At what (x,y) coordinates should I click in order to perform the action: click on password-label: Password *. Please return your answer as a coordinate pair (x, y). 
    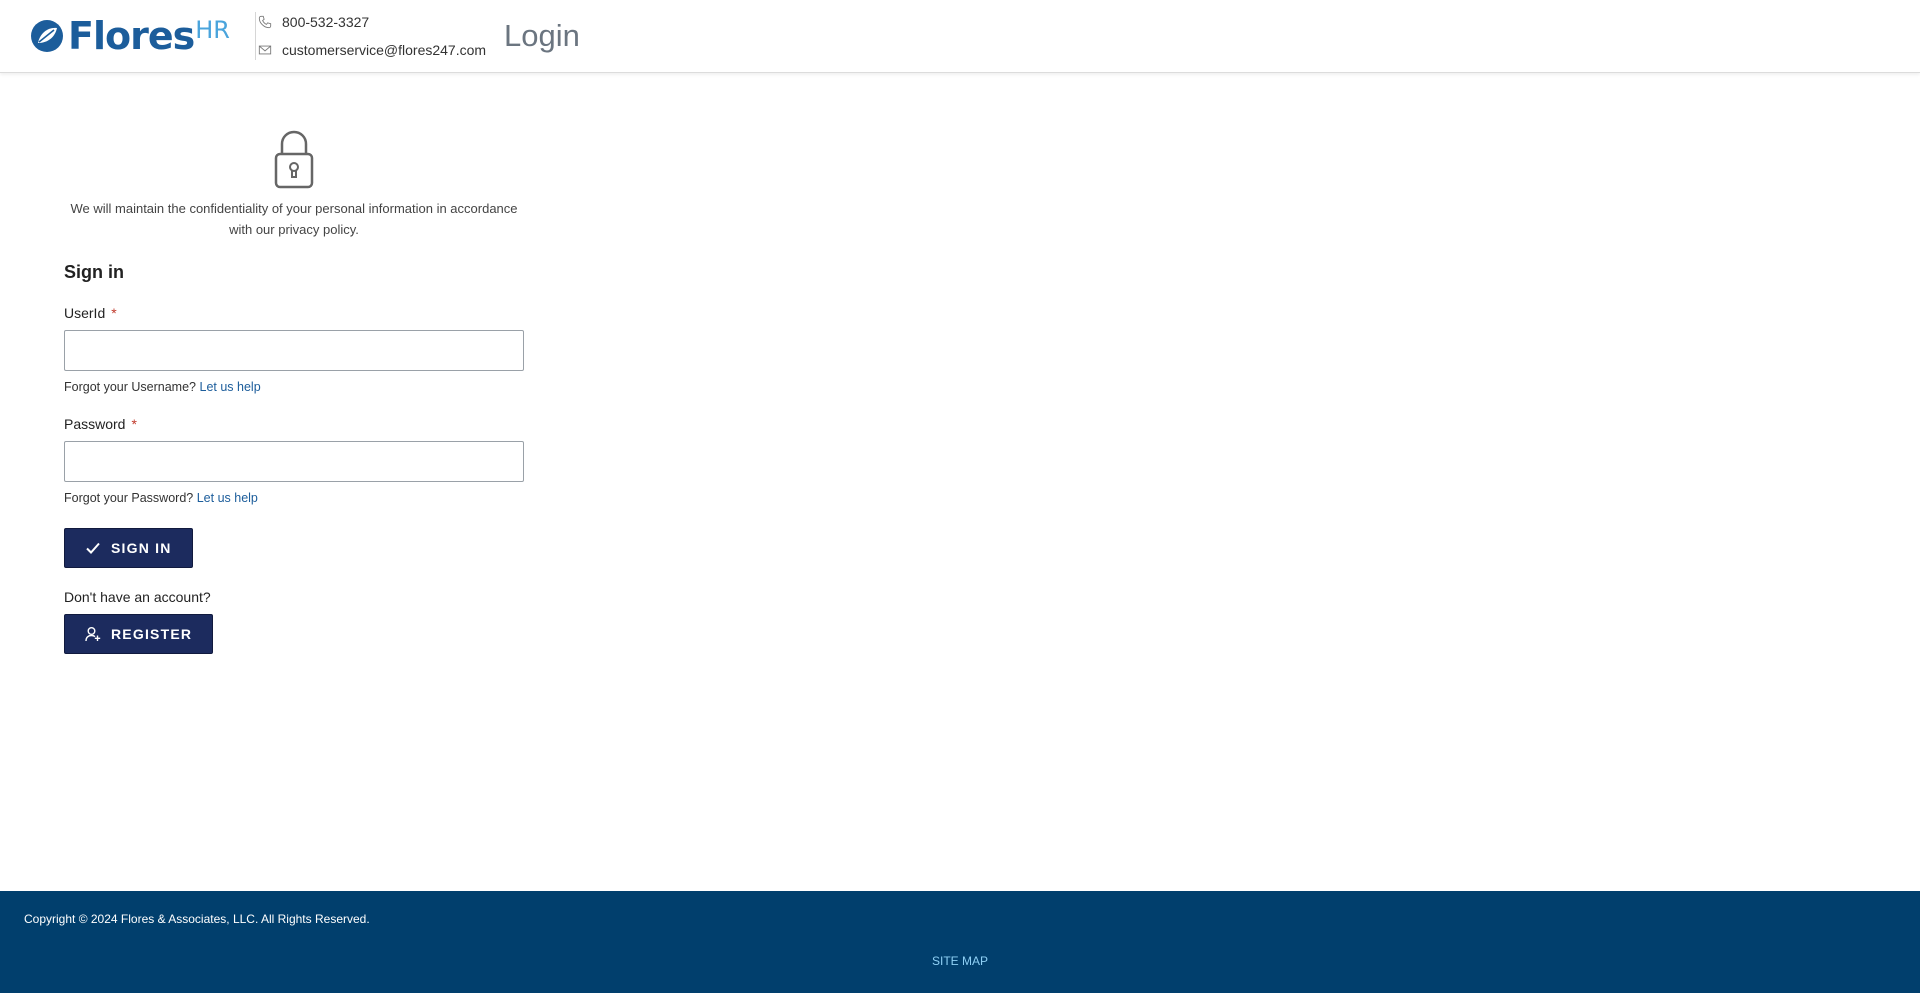
    Looking at the image, I should click on (294, 424).